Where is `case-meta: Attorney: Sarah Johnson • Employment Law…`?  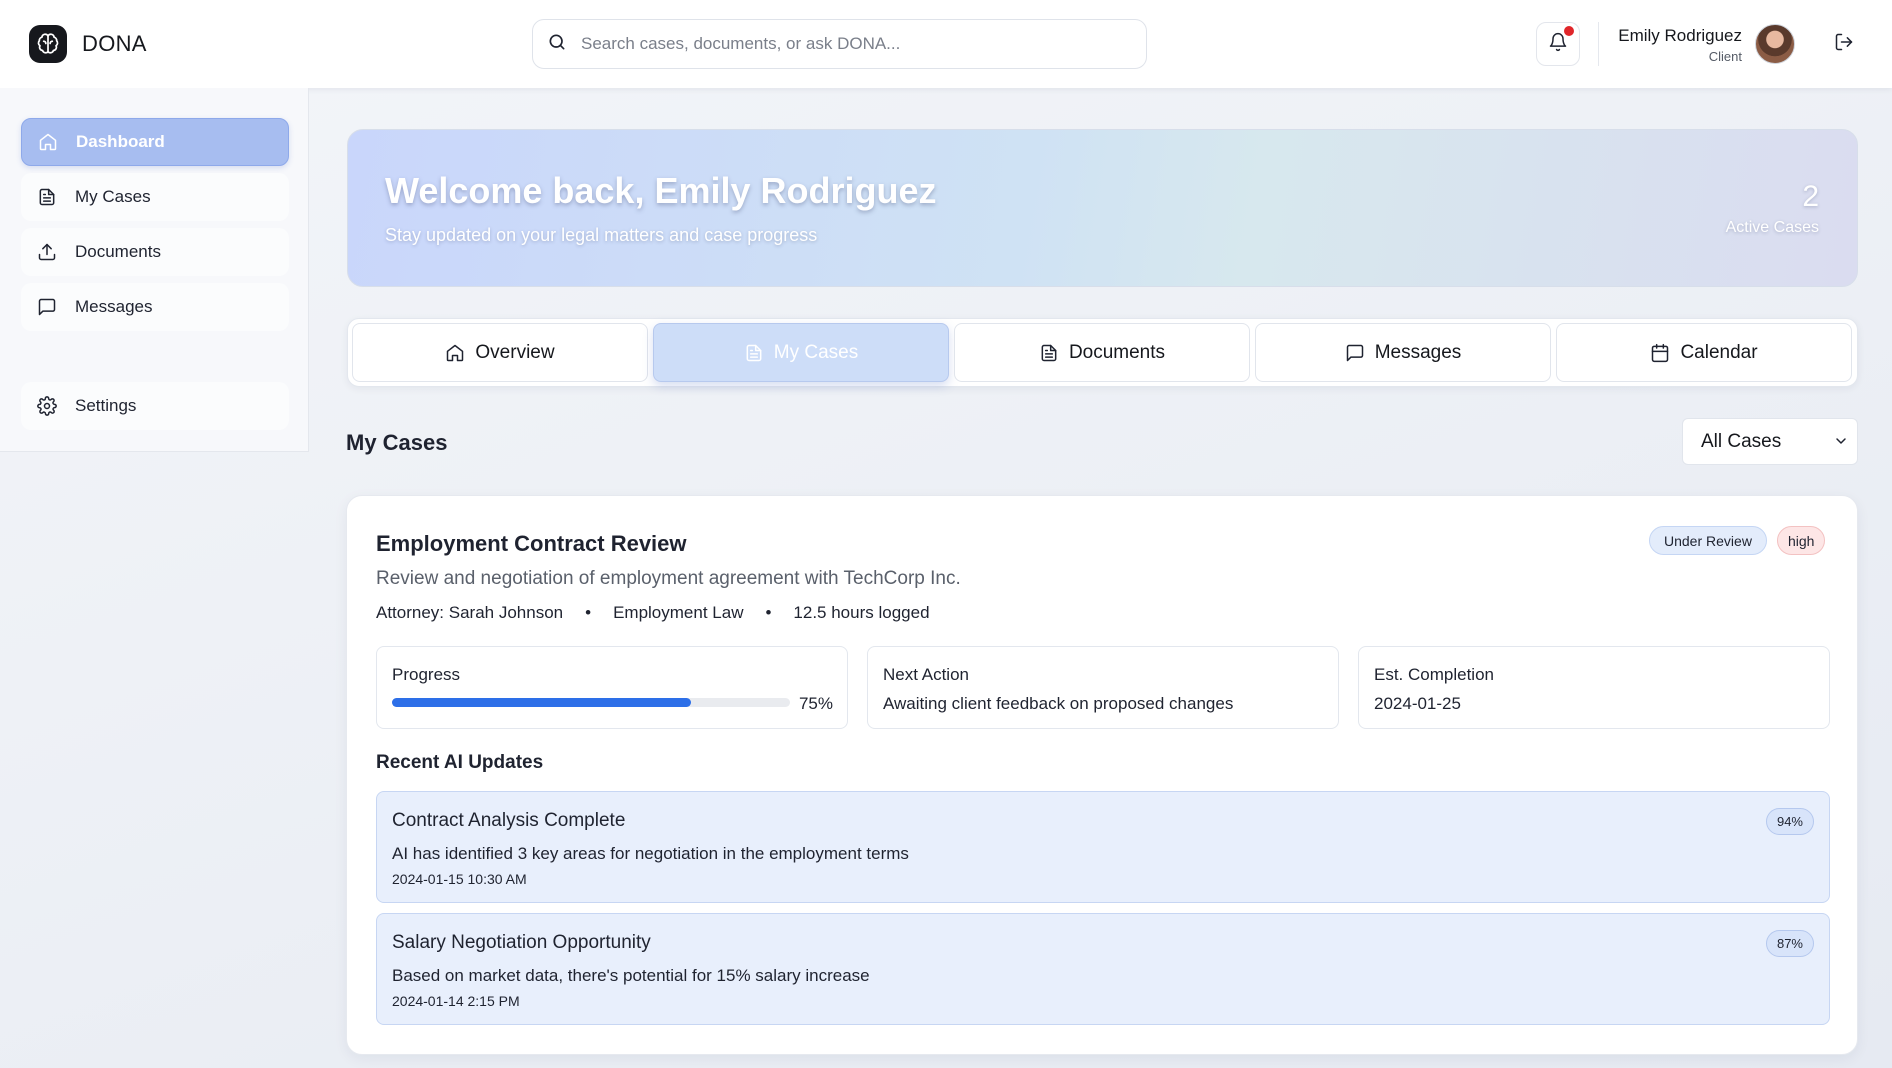 case-meta: Attorney: Sarah Johnson • Employment Law… is located at coordinates (653, 613).